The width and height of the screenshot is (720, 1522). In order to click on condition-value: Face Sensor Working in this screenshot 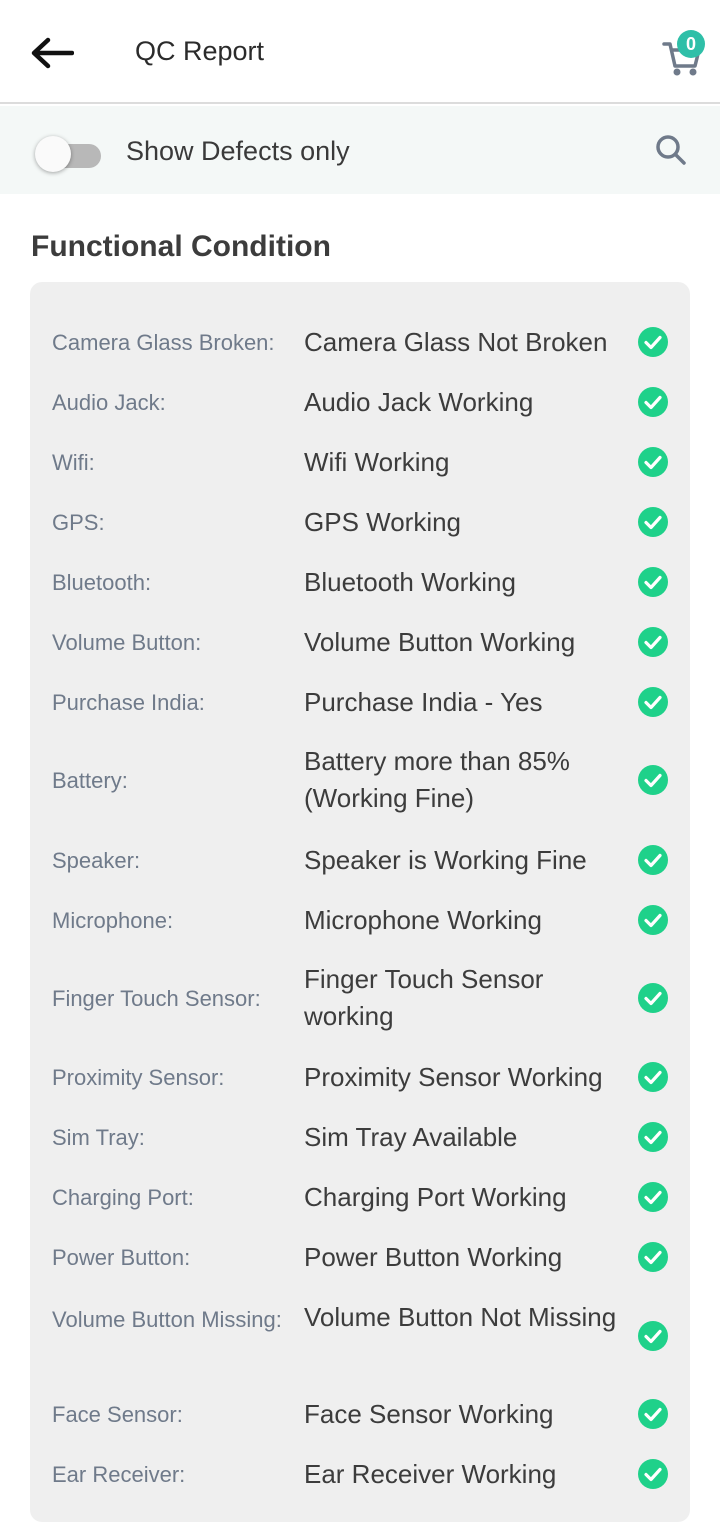, I will do `click(429, 1413)`.